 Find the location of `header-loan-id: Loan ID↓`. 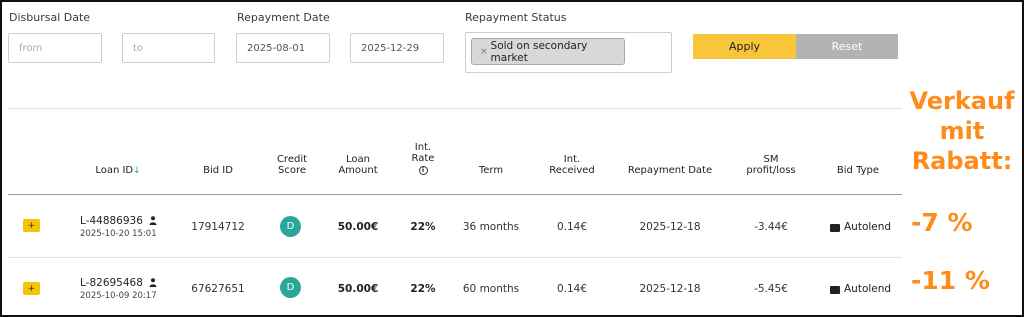

header-loan-id: Loan ID↓ is located at coordinates (118, 171).